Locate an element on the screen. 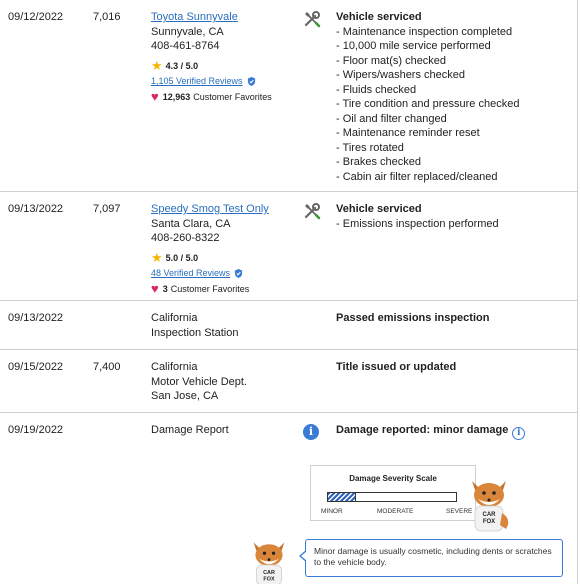 The height and width of the screenshot is (584, 580). odometer-reading: 7,016 is located at coordinates (107, 17).